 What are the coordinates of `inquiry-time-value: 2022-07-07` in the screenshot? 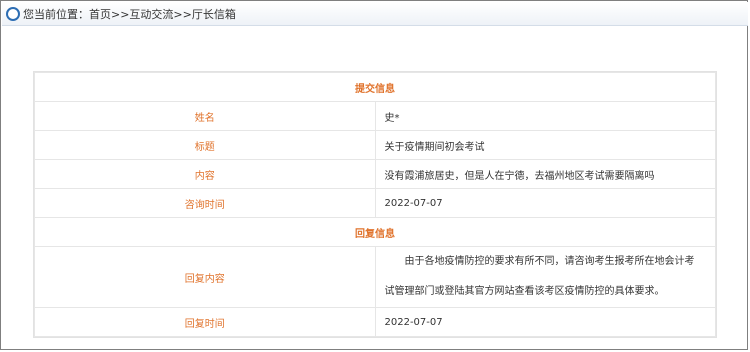 It's located at (545, 203).